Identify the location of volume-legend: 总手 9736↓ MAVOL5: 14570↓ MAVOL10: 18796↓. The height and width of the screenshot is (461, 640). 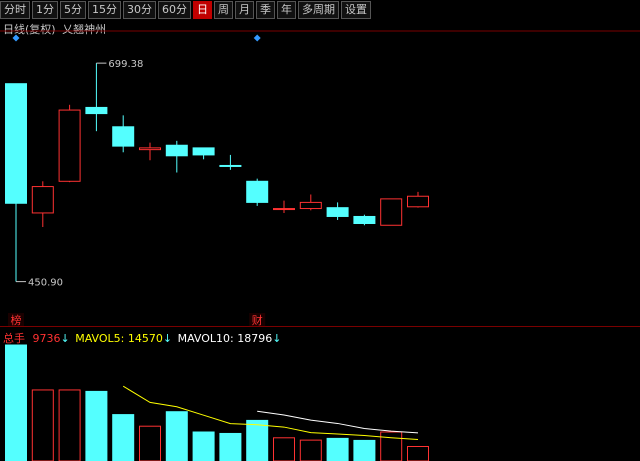
(142, 338).